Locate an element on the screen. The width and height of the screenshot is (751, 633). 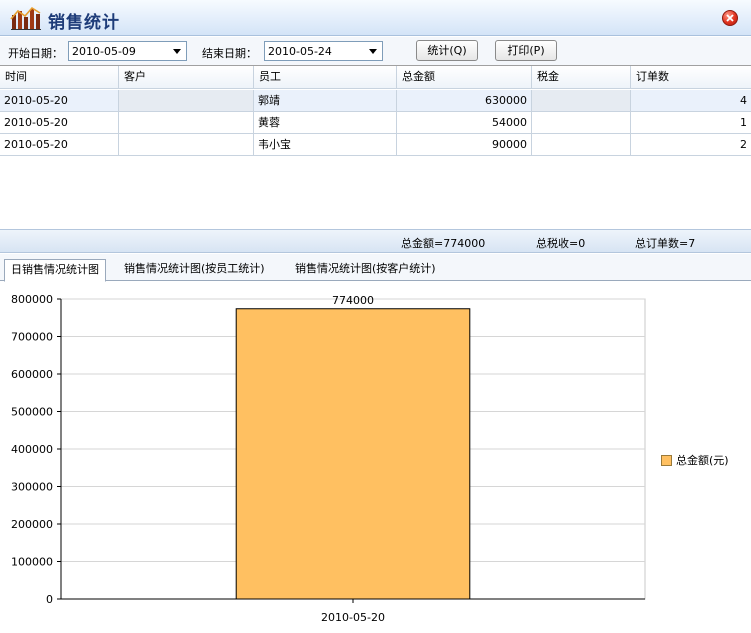
cell-orders: 2 is located at coordinates (691, 145).